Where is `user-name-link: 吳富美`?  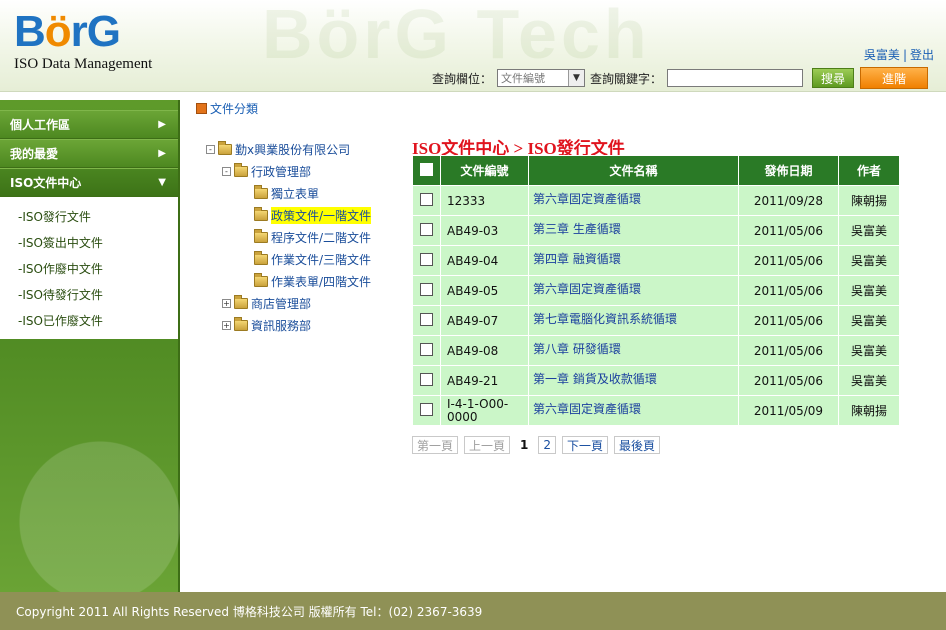 user-name-link: 吳富美 is located at coordinates (882, 55).